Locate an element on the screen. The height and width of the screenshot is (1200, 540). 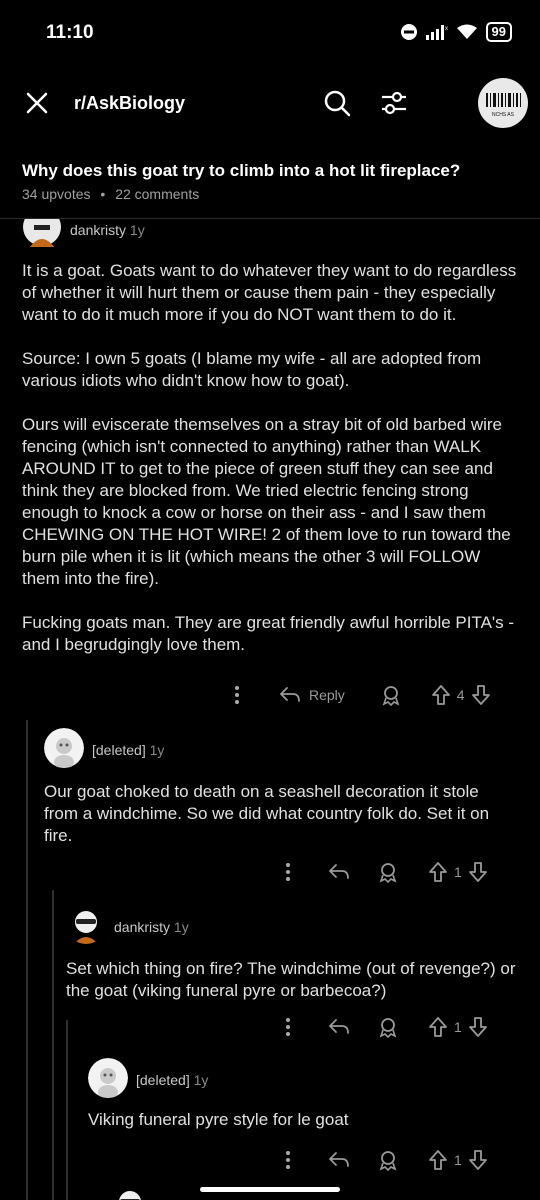
logo-text: NCHS AS is located at coordinates (503, 115).